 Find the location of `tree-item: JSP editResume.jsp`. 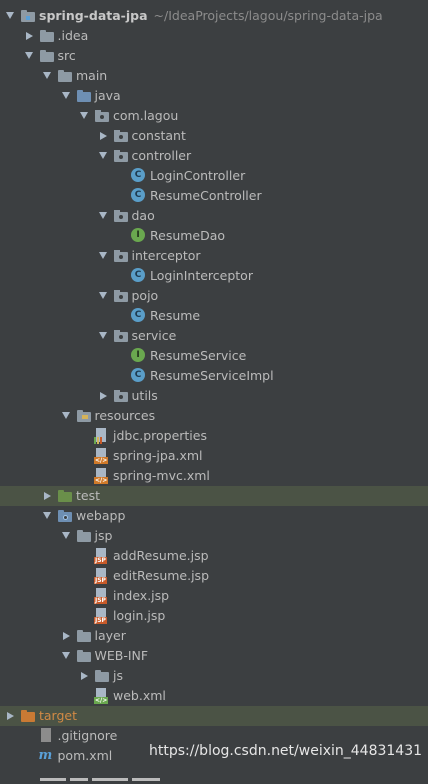

tree-item: JSP editResume.jsp is located at coordinates (214, 576).